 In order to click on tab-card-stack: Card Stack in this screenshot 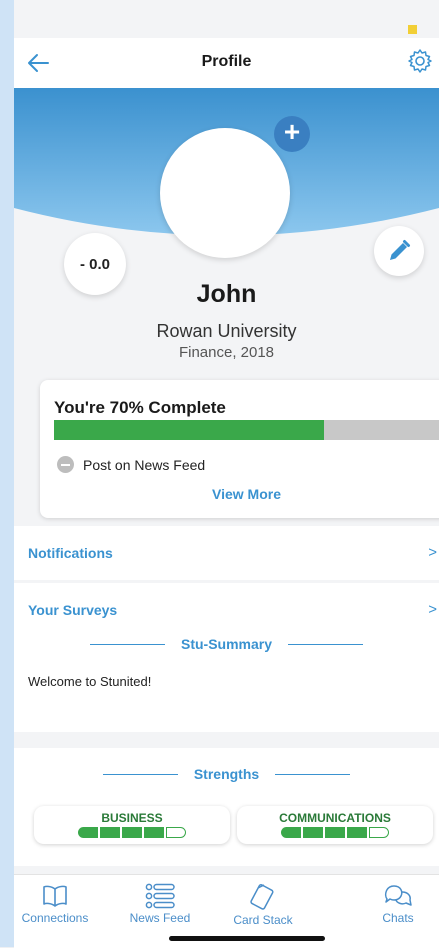, I will do `click(263, 905)`.